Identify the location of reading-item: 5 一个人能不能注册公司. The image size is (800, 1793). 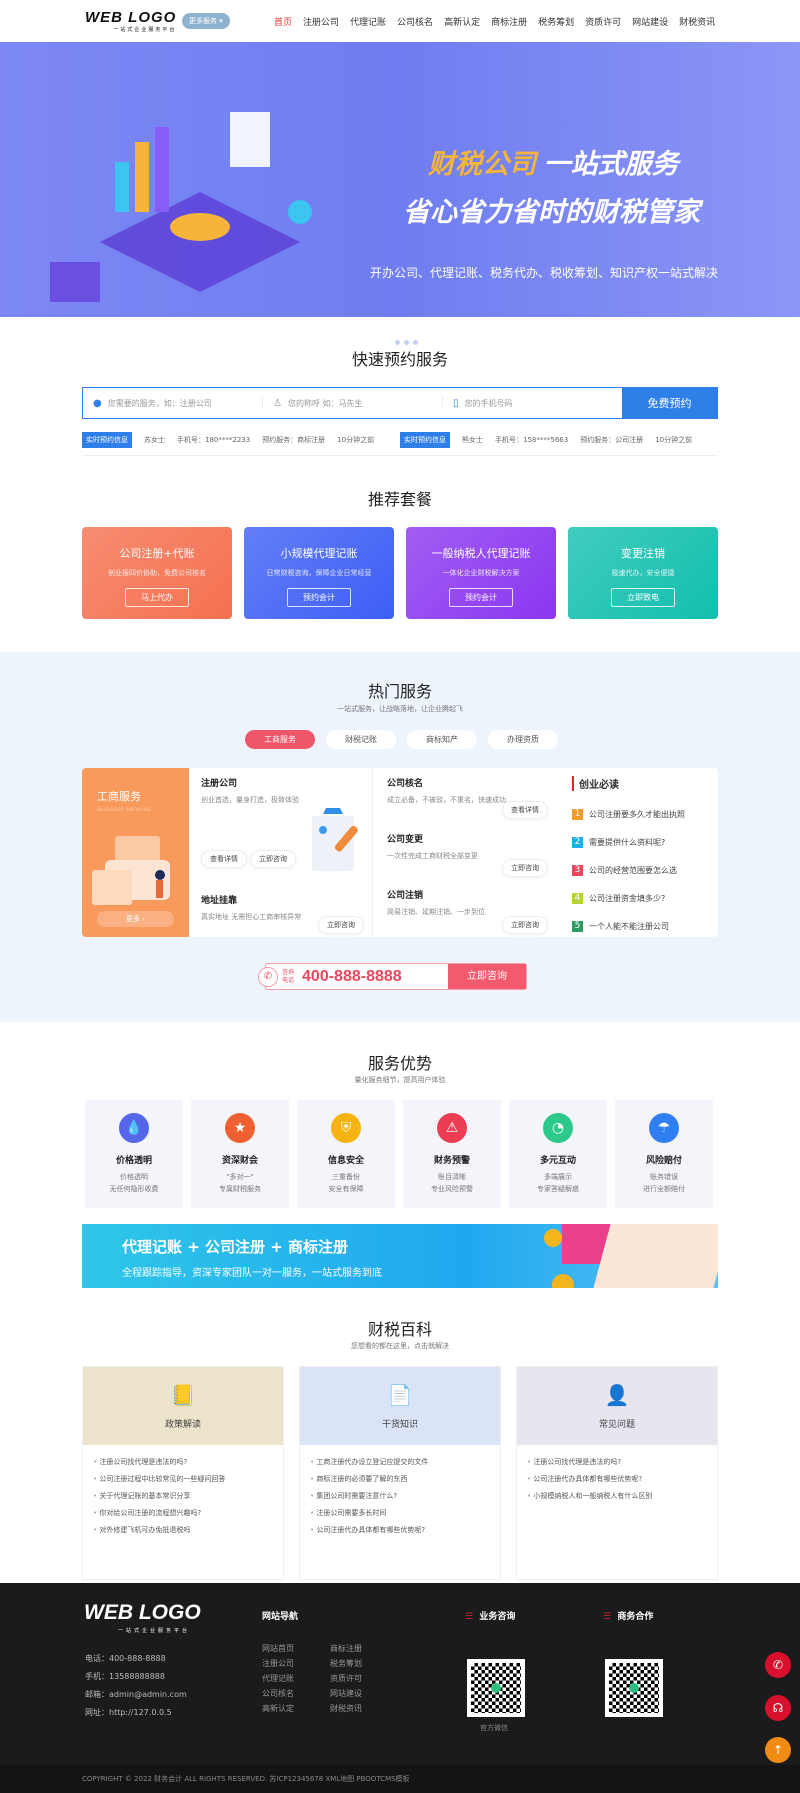
(642, 926).